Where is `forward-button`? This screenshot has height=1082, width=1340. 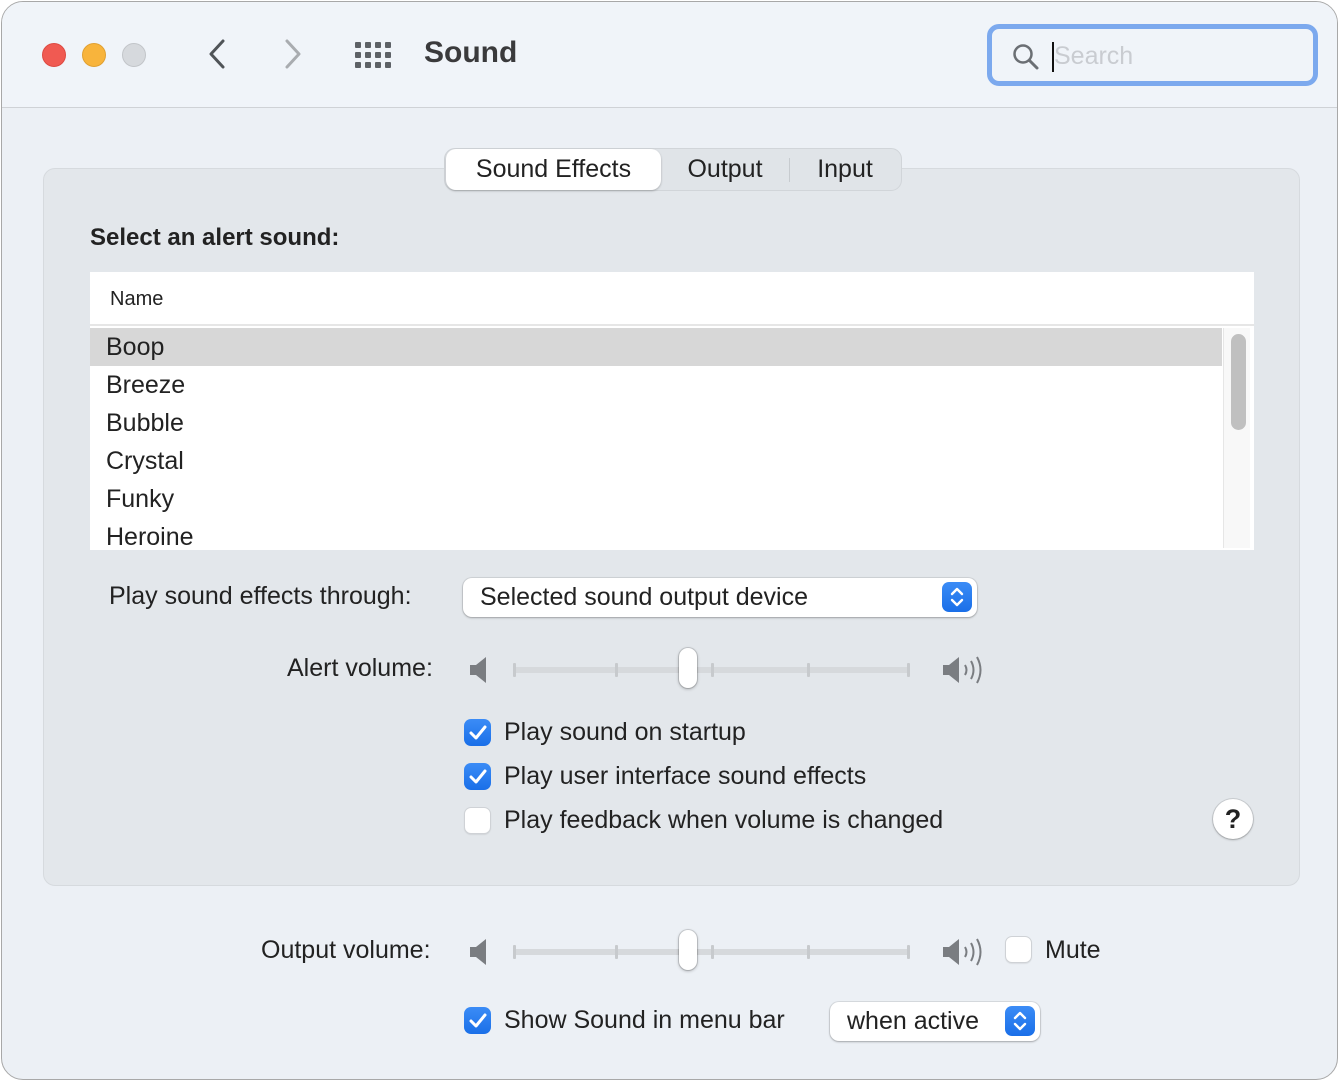 forward-button is located at coordinates (293, 54).